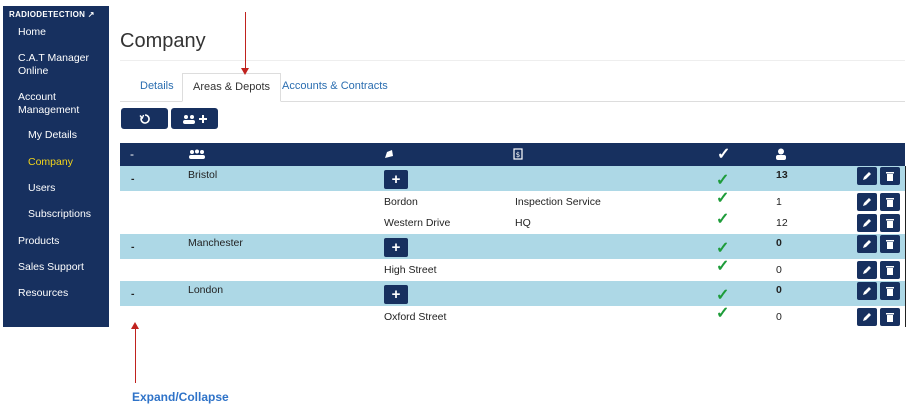  Describe the element at coordinates (157, 86) in the screenshot. I see `tab-details: Details` at that location.